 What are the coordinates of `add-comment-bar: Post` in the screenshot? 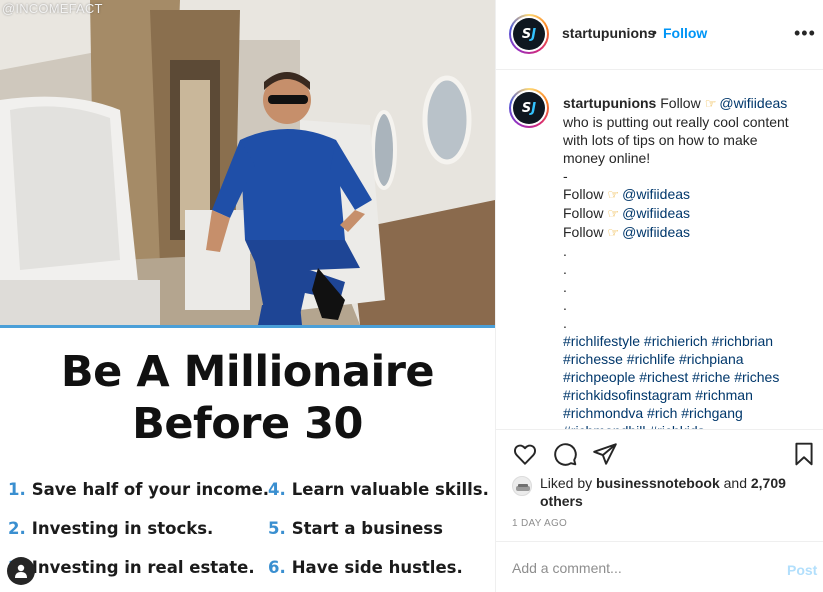 It's located at (659, 566).